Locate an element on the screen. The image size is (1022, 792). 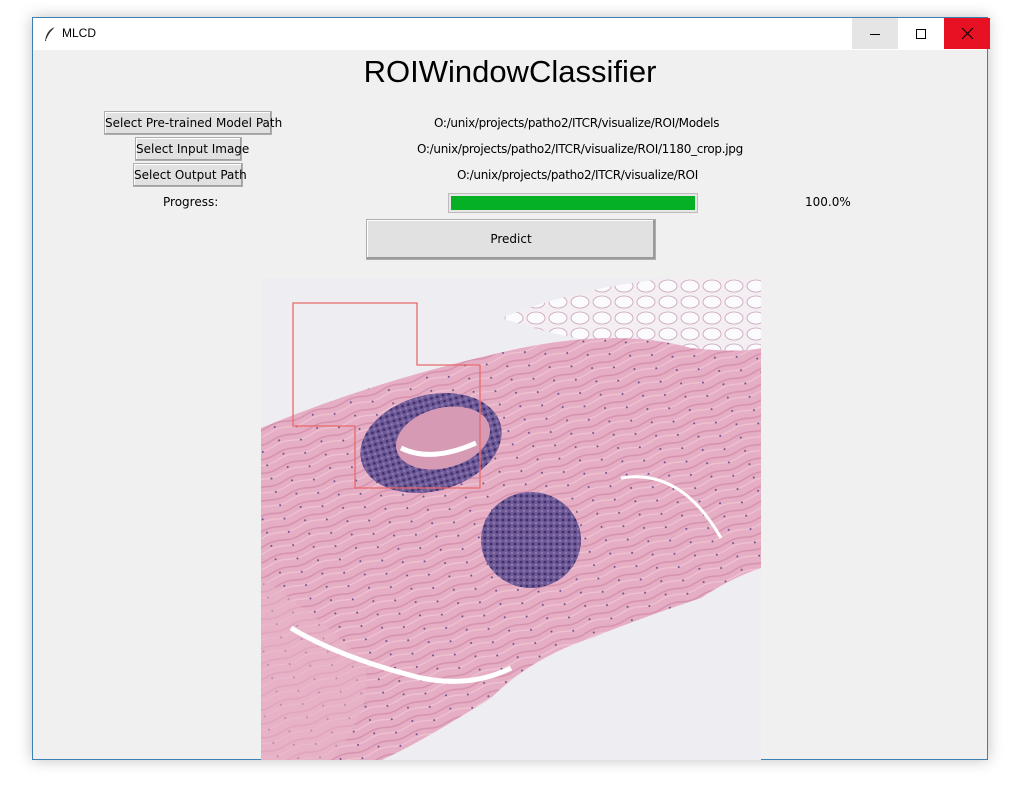
maximize-button is located at coordinates (921, 33).